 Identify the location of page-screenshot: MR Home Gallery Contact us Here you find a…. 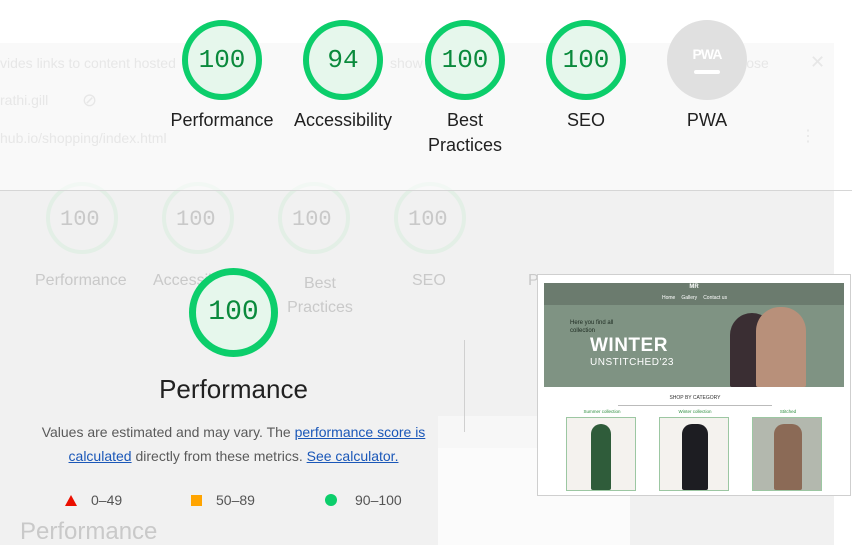
(694, 385).